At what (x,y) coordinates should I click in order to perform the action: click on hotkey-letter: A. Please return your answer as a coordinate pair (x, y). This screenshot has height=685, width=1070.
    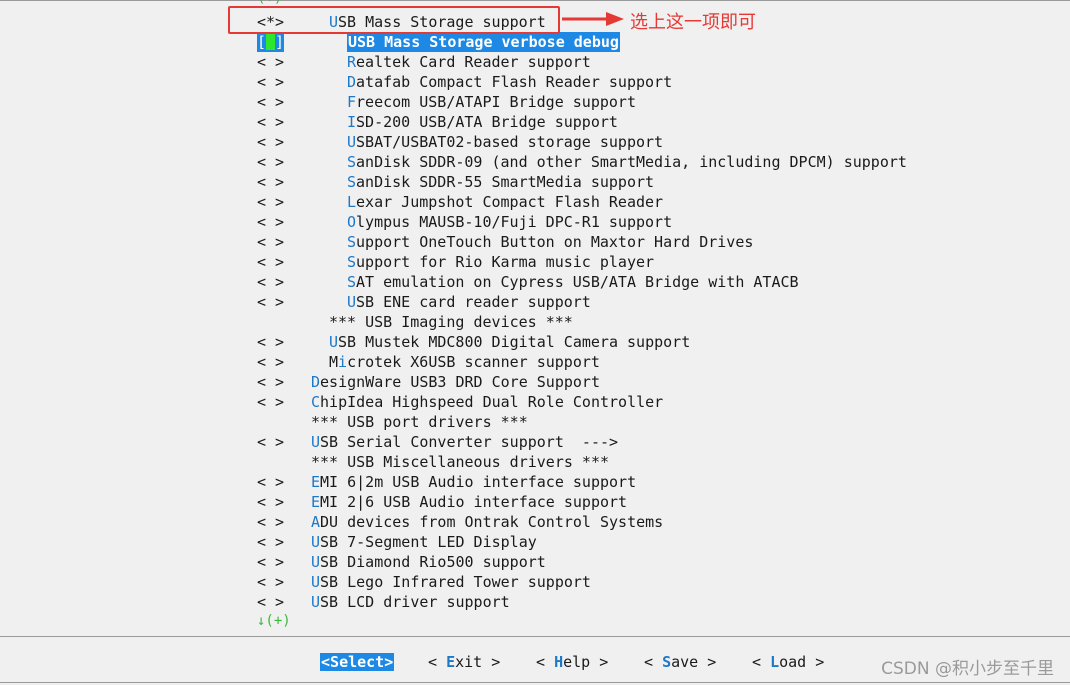
    Looking at the image, I should click on (316, 522).